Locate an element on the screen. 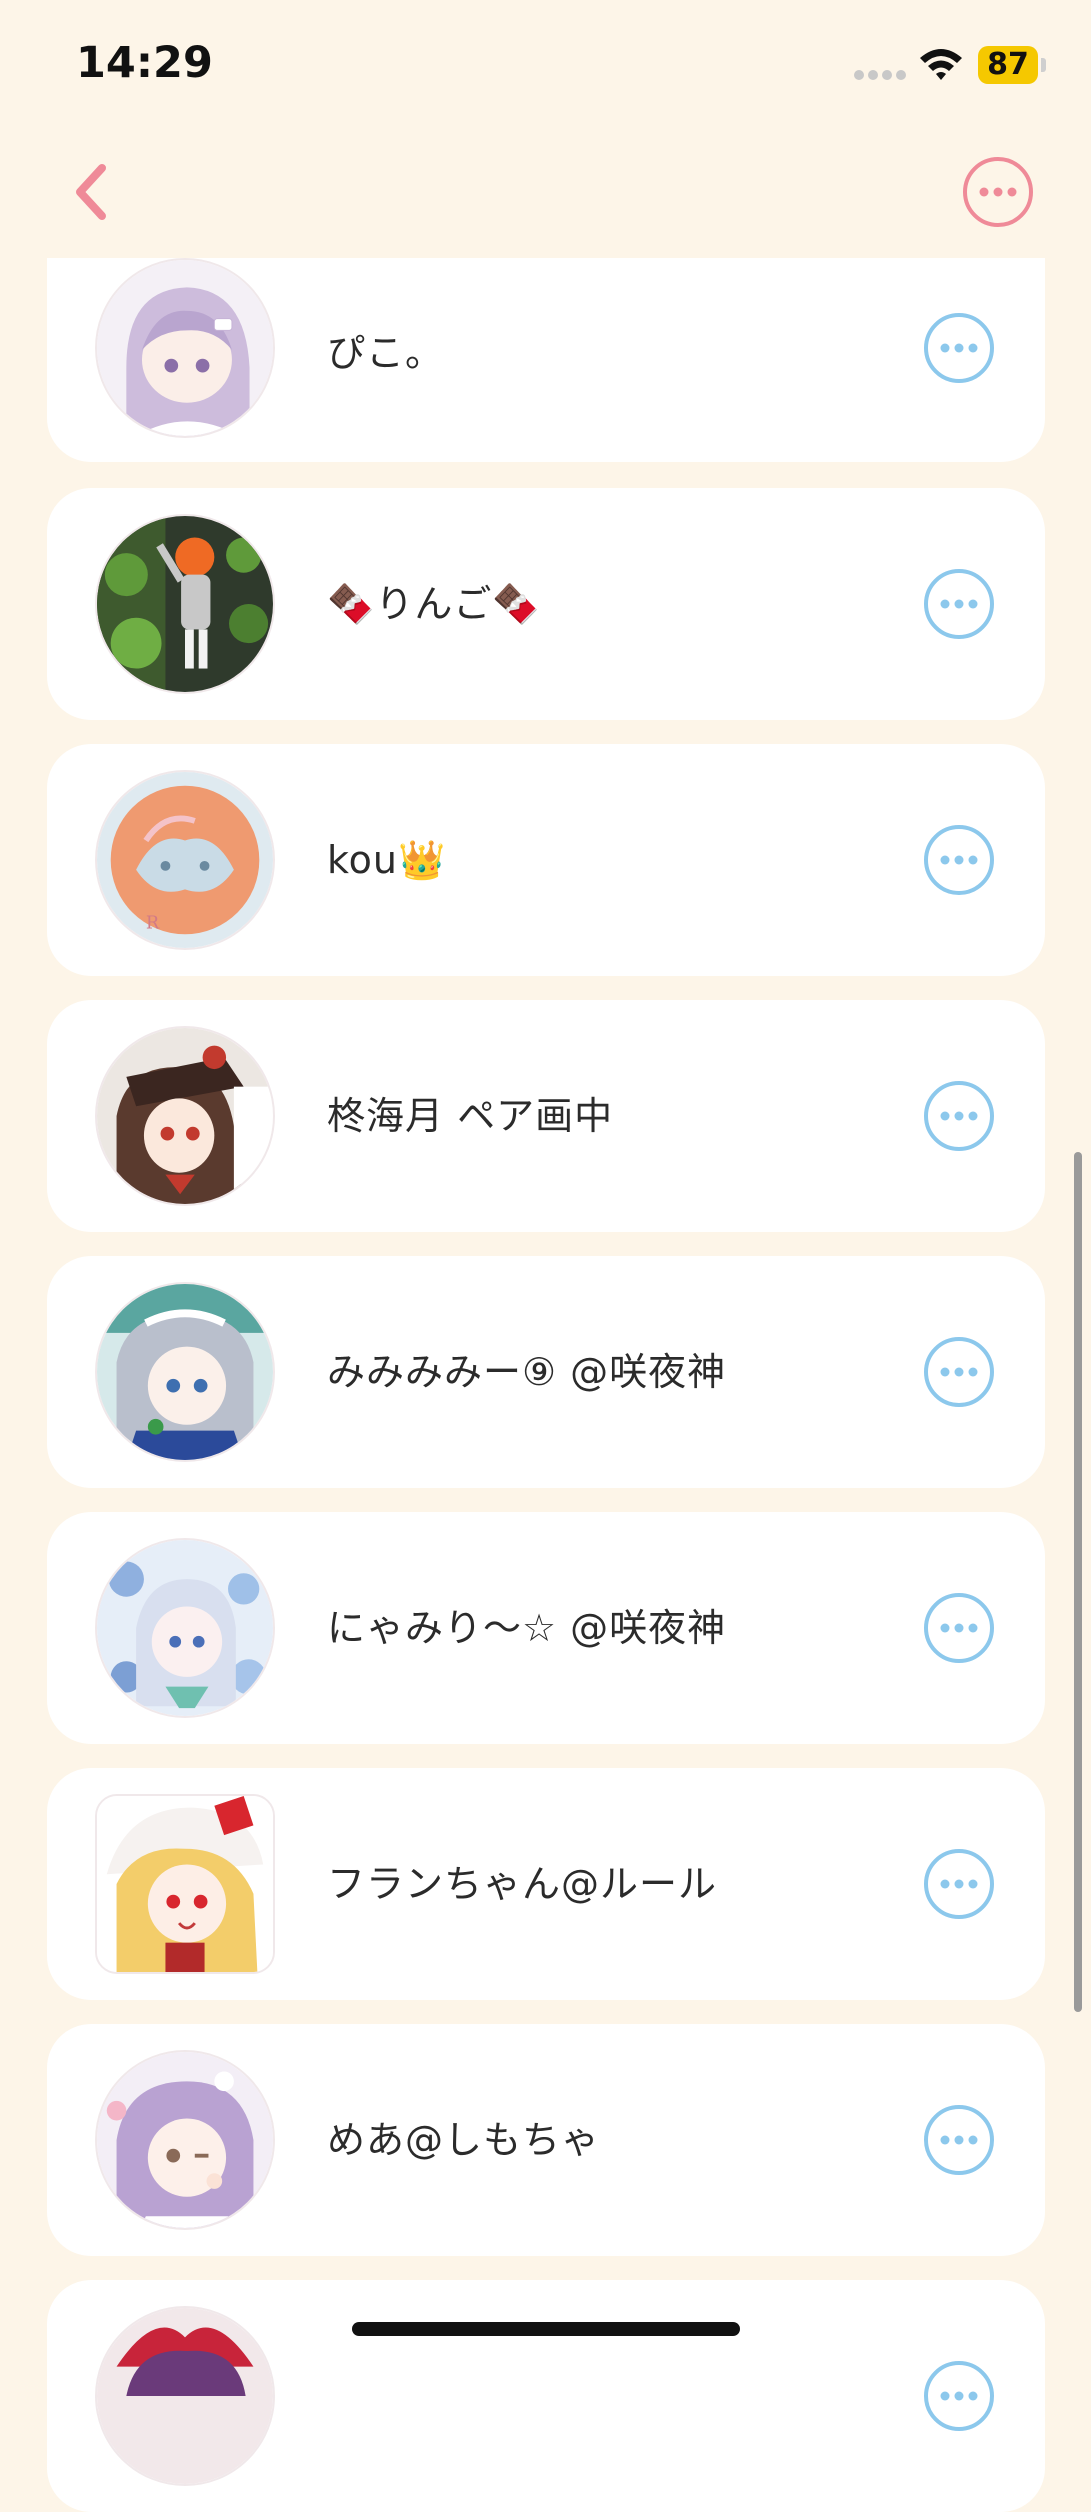 This screenshot has width=1091, height=2512. user-name: 🍫りんご🍫 is located at coordinates (434, 604).